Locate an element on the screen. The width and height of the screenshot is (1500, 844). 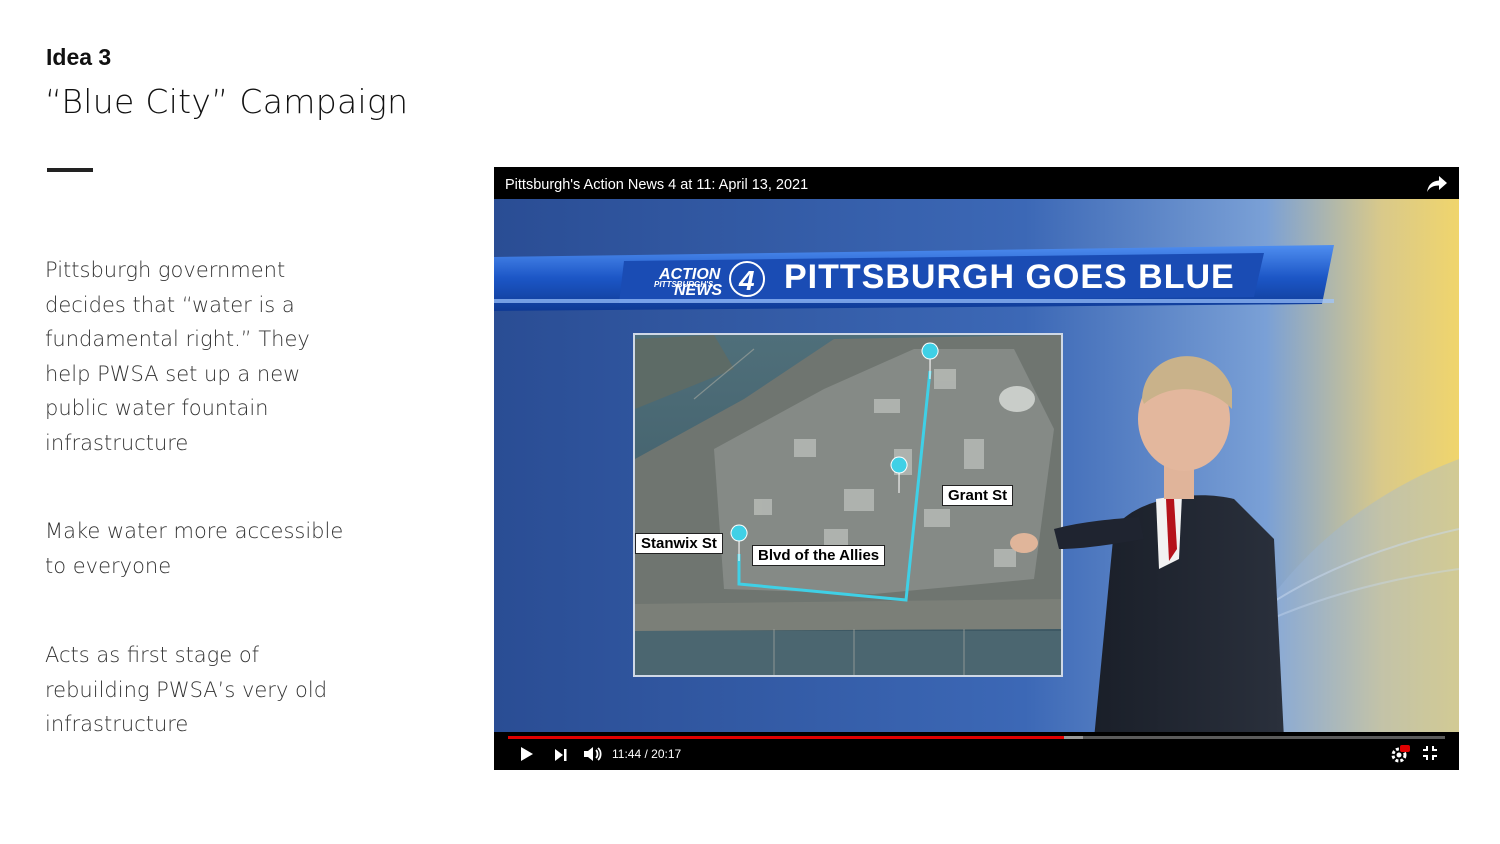
paragraph-accessible: Make water more accessible to everyone is located at coordinates (194, 548).